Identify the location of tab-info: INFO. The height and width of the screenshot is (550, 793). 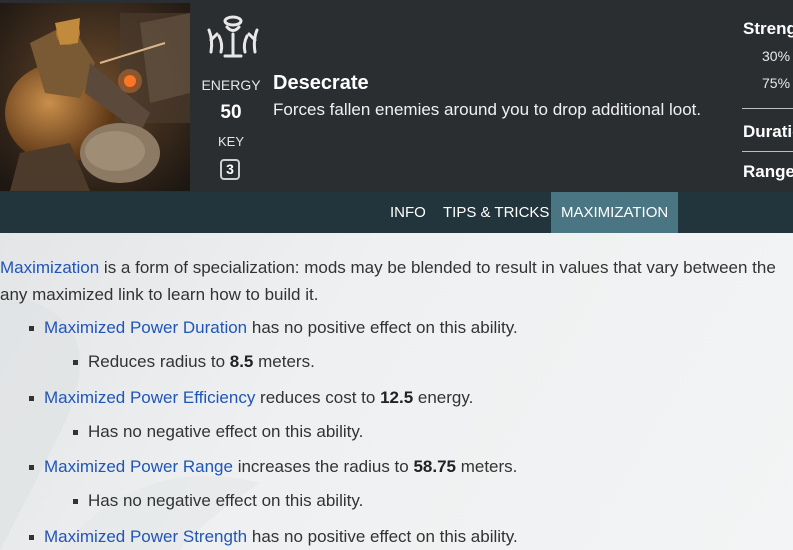
(408, 212).